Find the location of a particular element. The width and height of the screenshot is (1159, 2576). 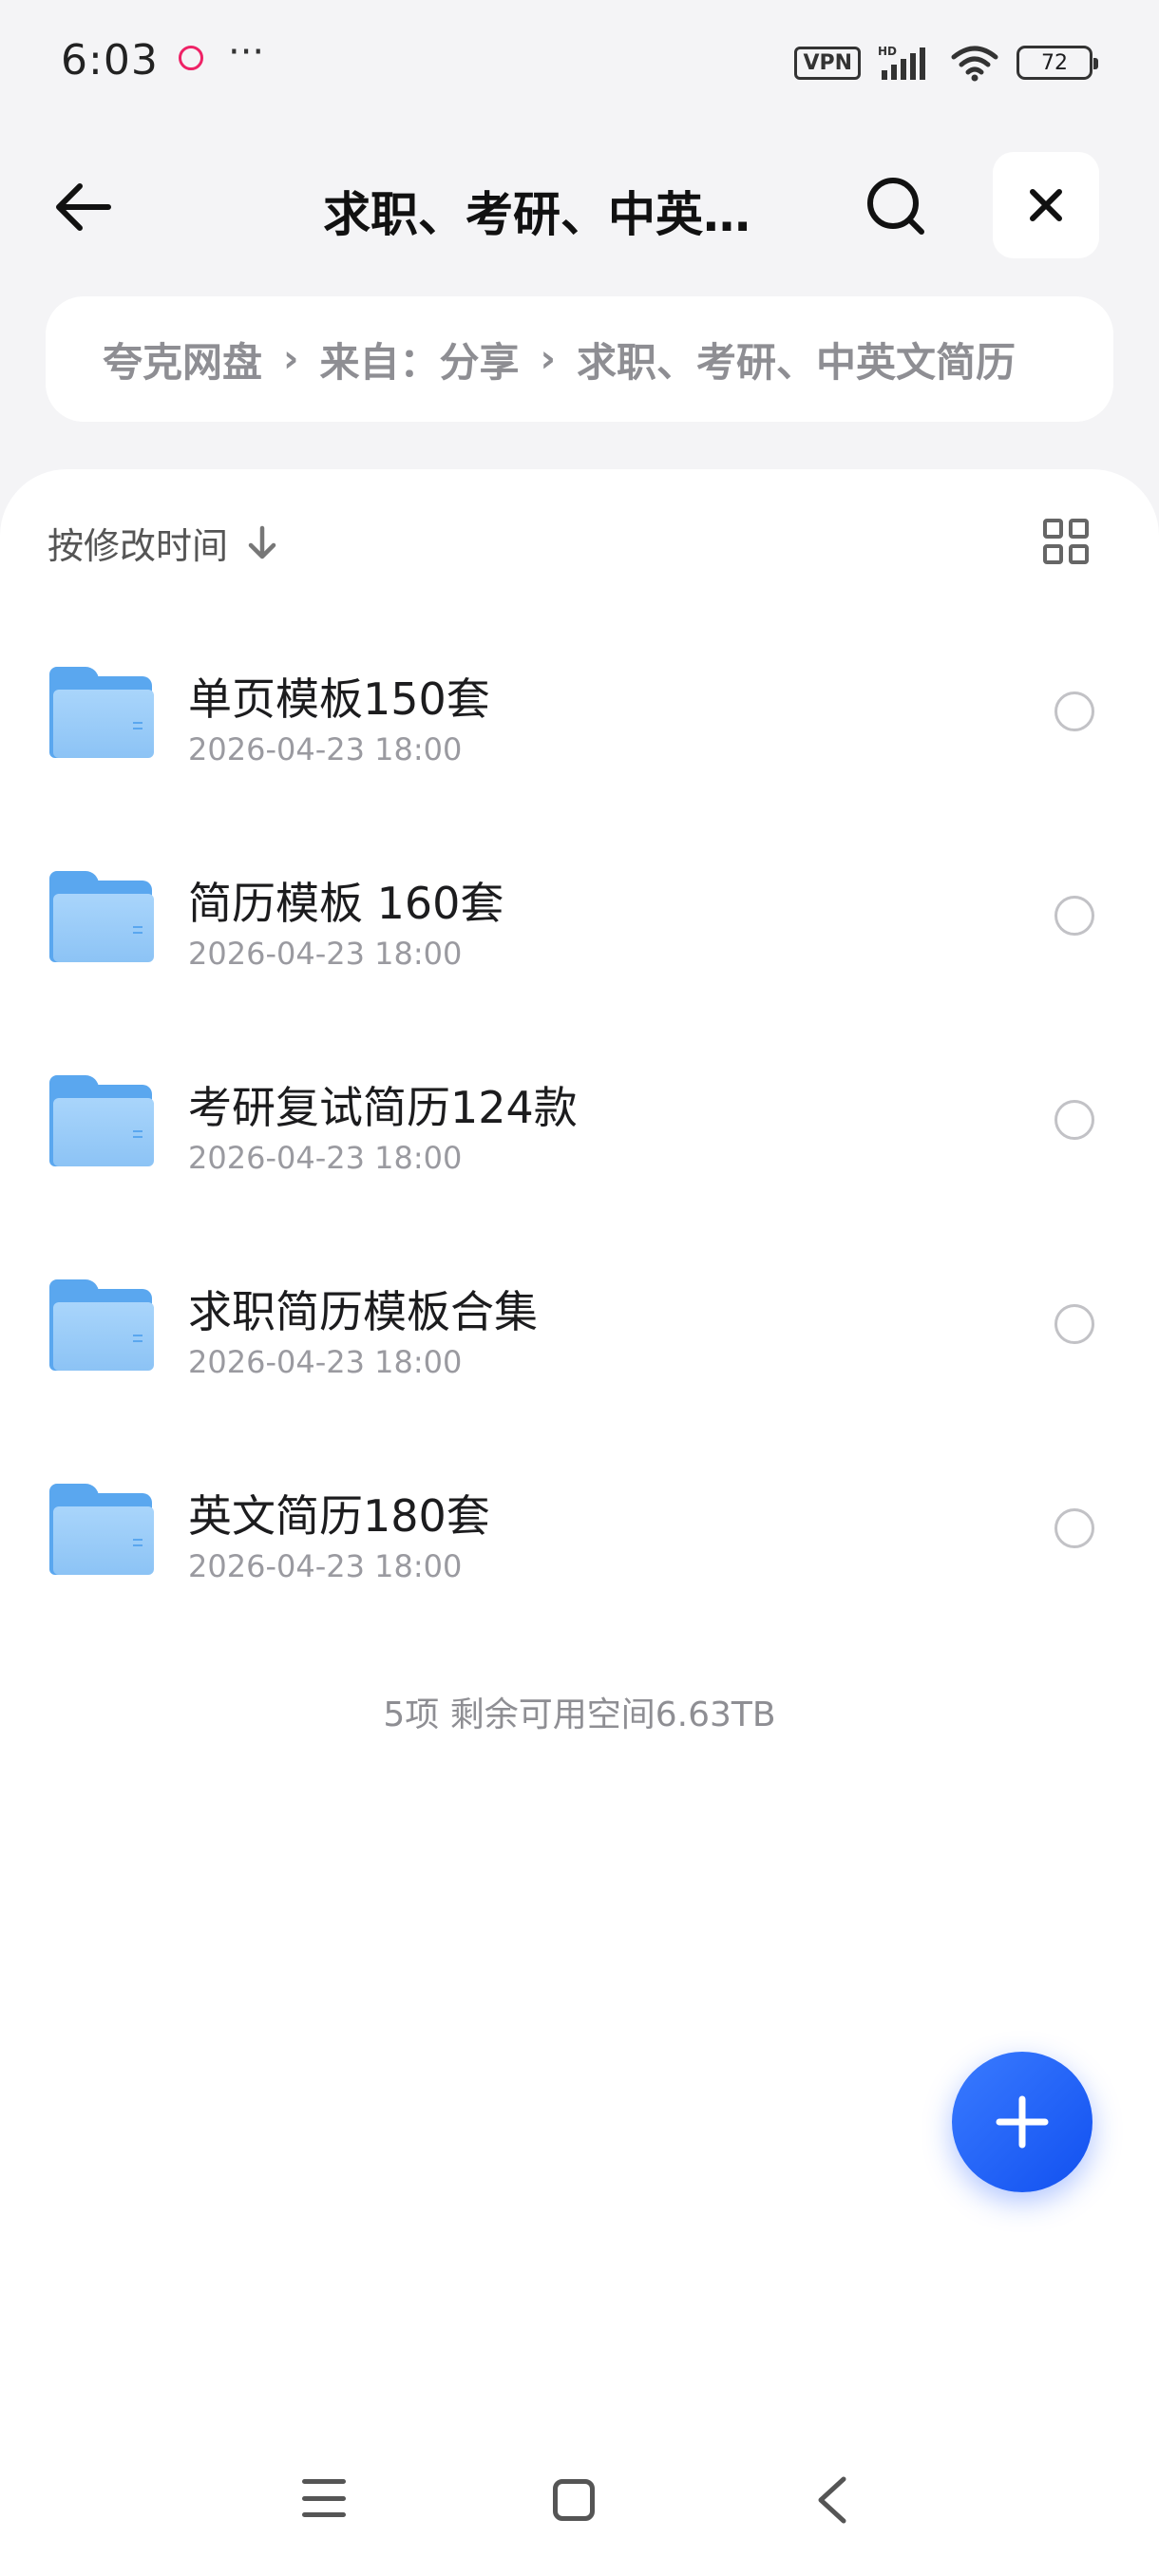

more-notifications-icon: ··· is located at coordinates (246, 52).